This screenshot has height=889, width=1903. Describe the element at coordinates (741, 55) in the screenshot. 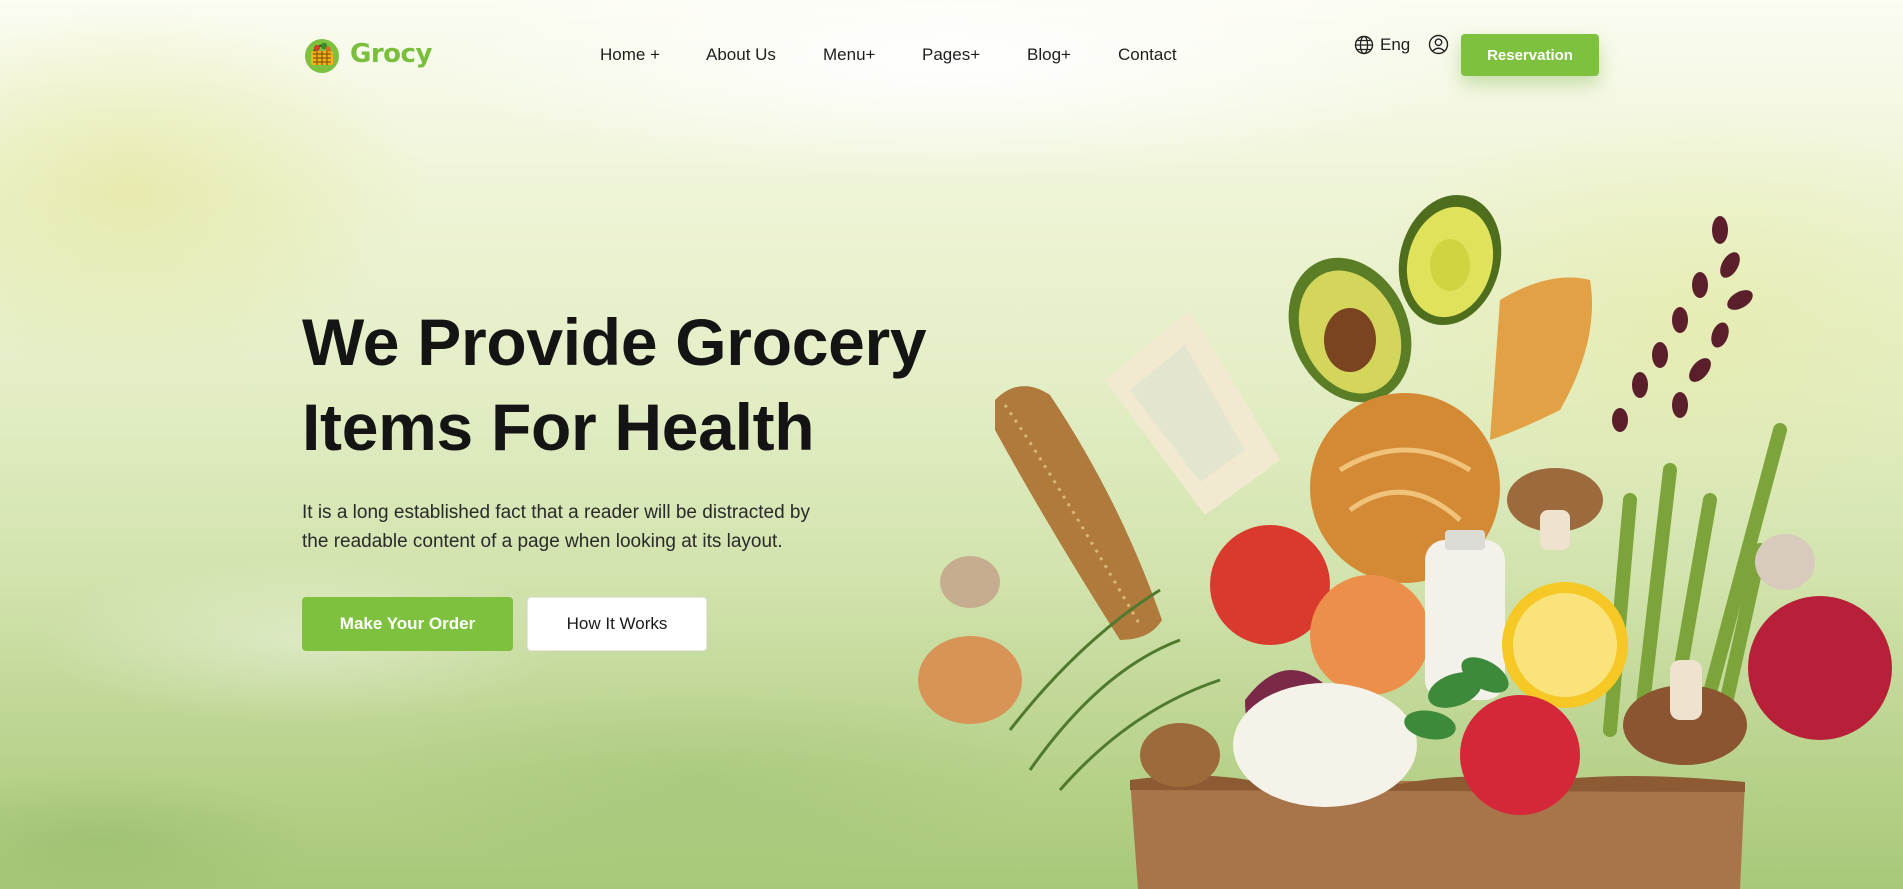

I see `nav-about-us: About Us` at that location.